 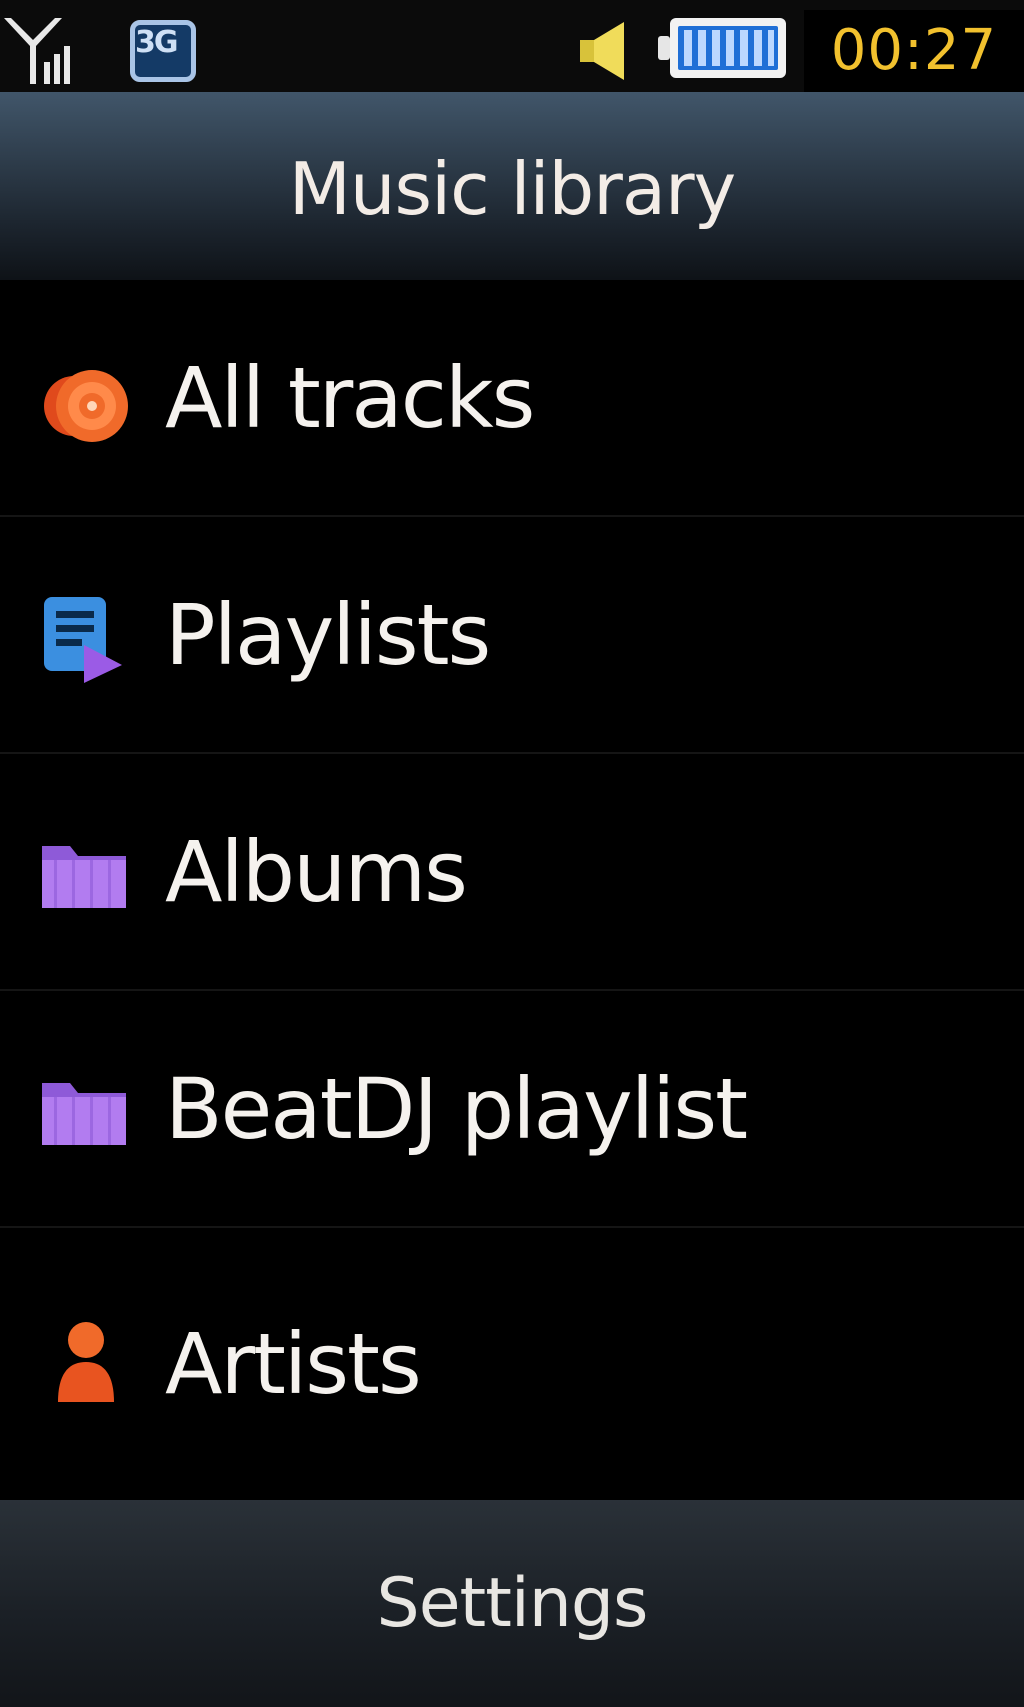 I want to click on disc-icon, so click(x=86, y=406).